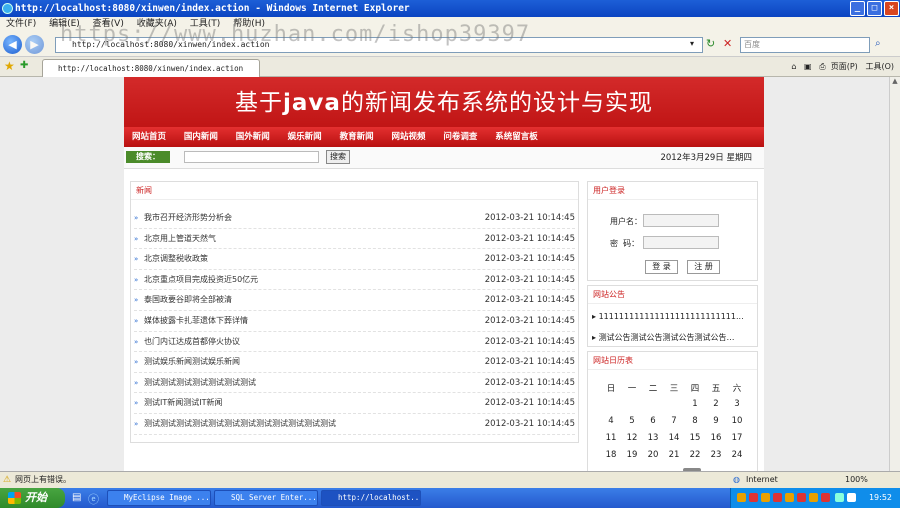 The width and height of the screenshot is (900, 508). I want to click on news-title: 北京用上管道天然气, so click(180, 239).